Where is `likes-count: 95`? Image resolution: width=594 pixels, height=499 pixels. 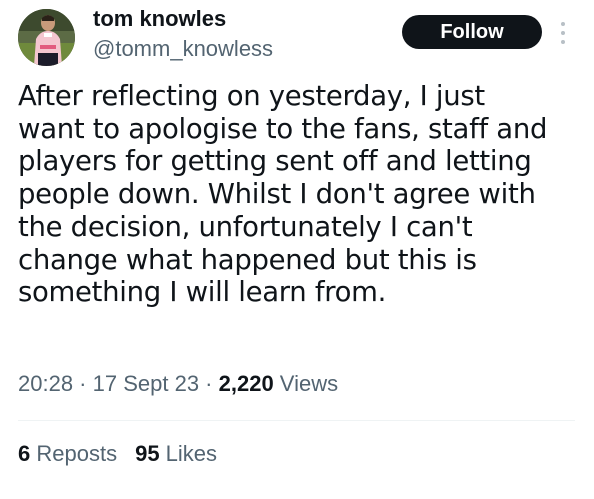 likes-count: 95 is located at coordinates (147, 453).